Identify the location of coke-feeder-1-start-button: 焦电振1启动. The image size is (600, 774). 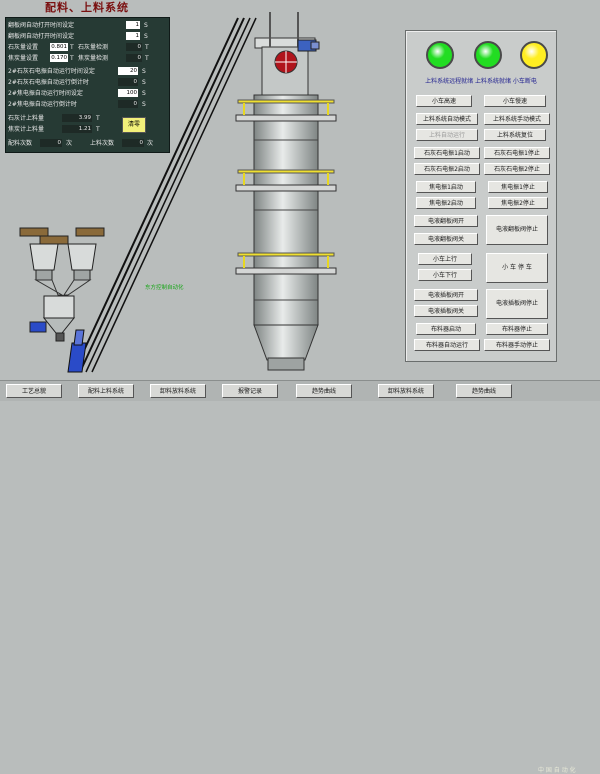
(446, 187).